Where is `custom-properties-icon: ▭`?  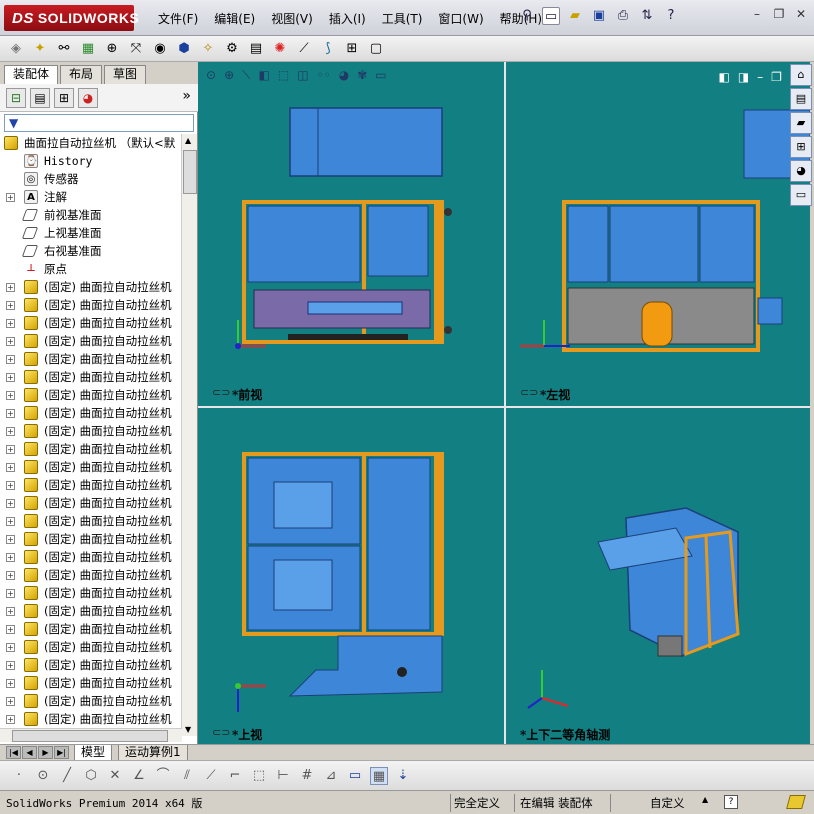
custom-properties-icon: ▭ is located at coordinates (801, 195).